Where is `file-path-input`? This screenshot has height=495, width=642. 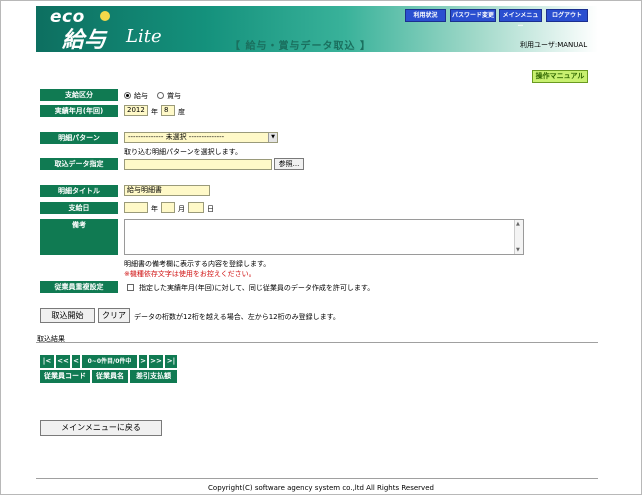 file-path-input is located at coordinates (198, 164).